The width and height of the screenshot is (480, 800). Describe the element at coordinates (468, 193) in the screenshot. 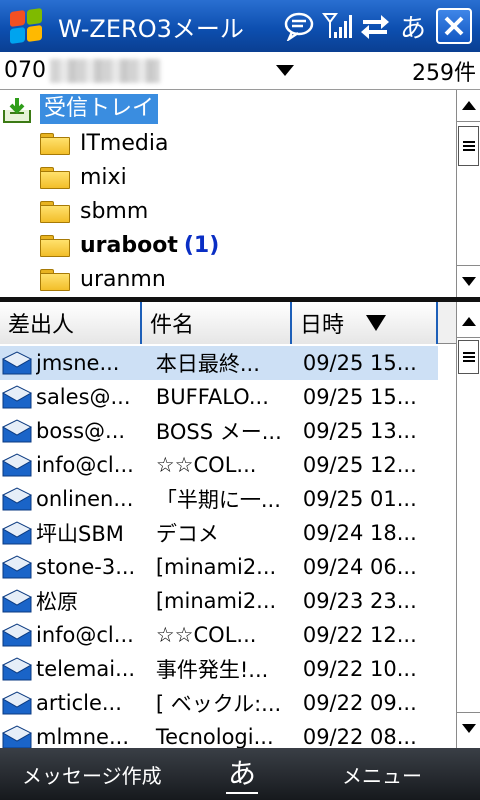

I see `folder-scrollbar` at that location.